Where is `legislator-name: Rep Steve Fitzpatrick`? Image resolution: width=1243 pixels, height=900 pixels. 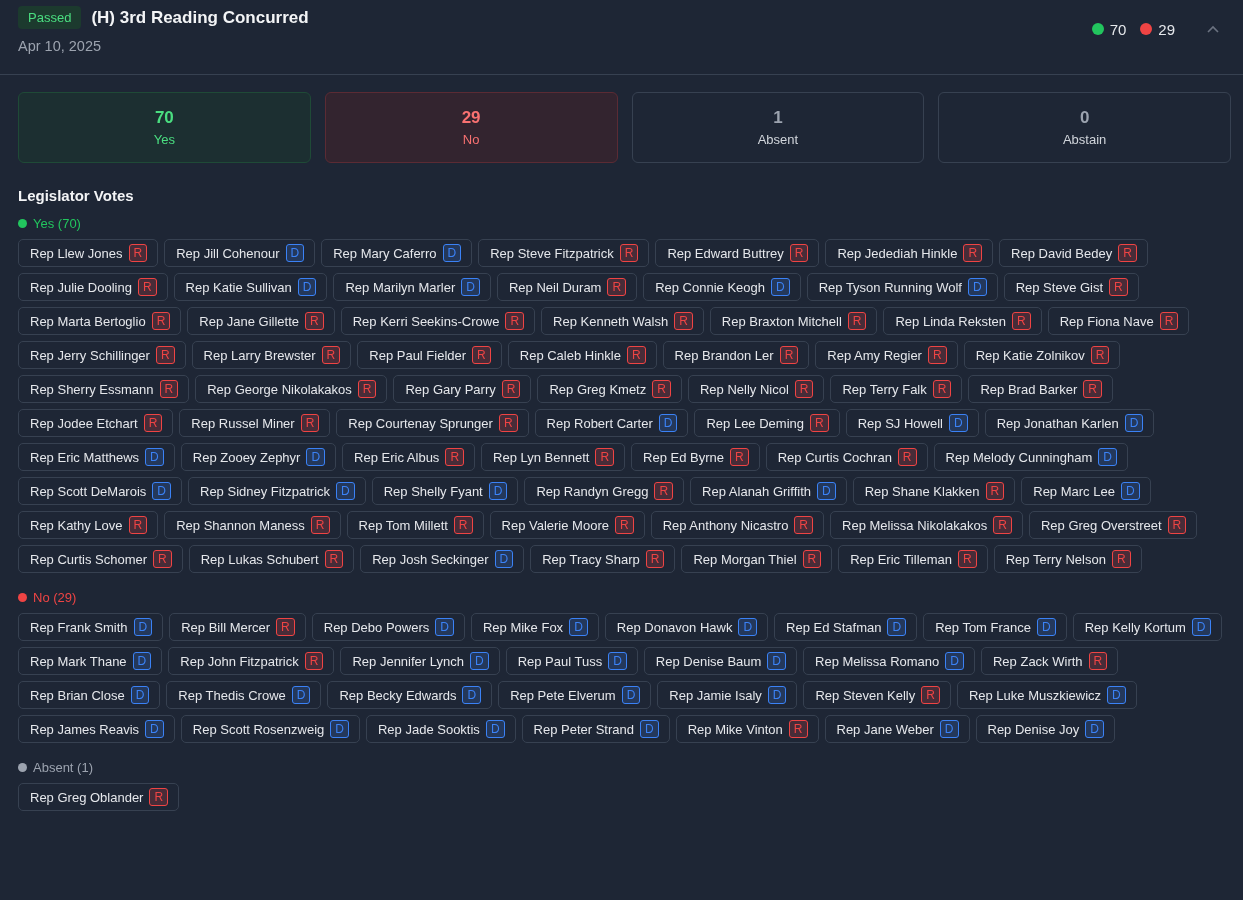 legislator-name: Rep Steve Fitzpatrick is located at coordinates (552, 253).